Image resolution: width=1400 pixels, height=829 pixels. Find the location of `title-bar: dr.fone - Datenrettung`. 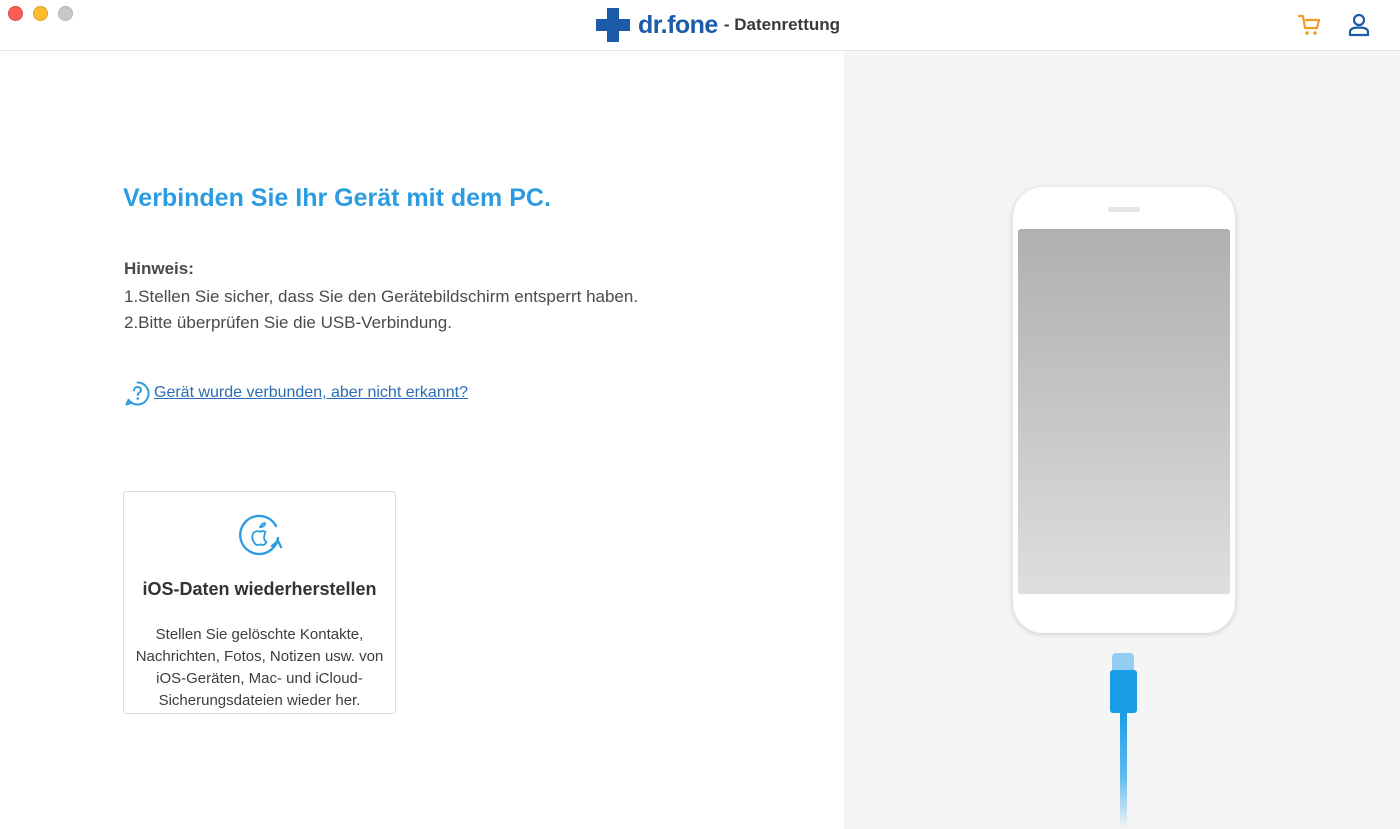

title-bar: dr.fone - Datenrettung is located at coordinates (700, 25).